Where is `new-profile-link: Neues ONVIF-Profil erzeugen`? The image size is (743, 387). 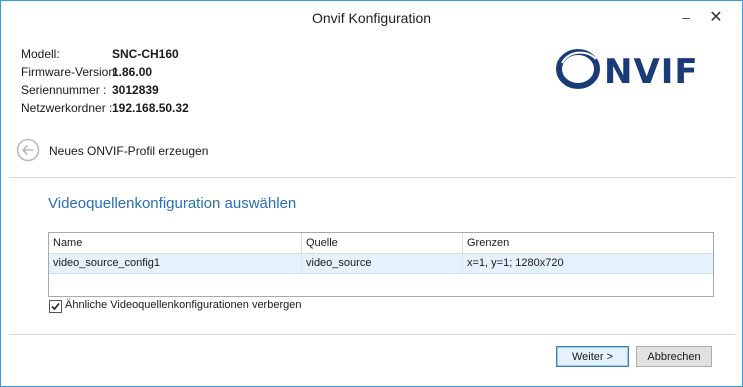
new-profile-link: Neues ONVIF-Profil erzeugen is located at coordinates (128, 151).